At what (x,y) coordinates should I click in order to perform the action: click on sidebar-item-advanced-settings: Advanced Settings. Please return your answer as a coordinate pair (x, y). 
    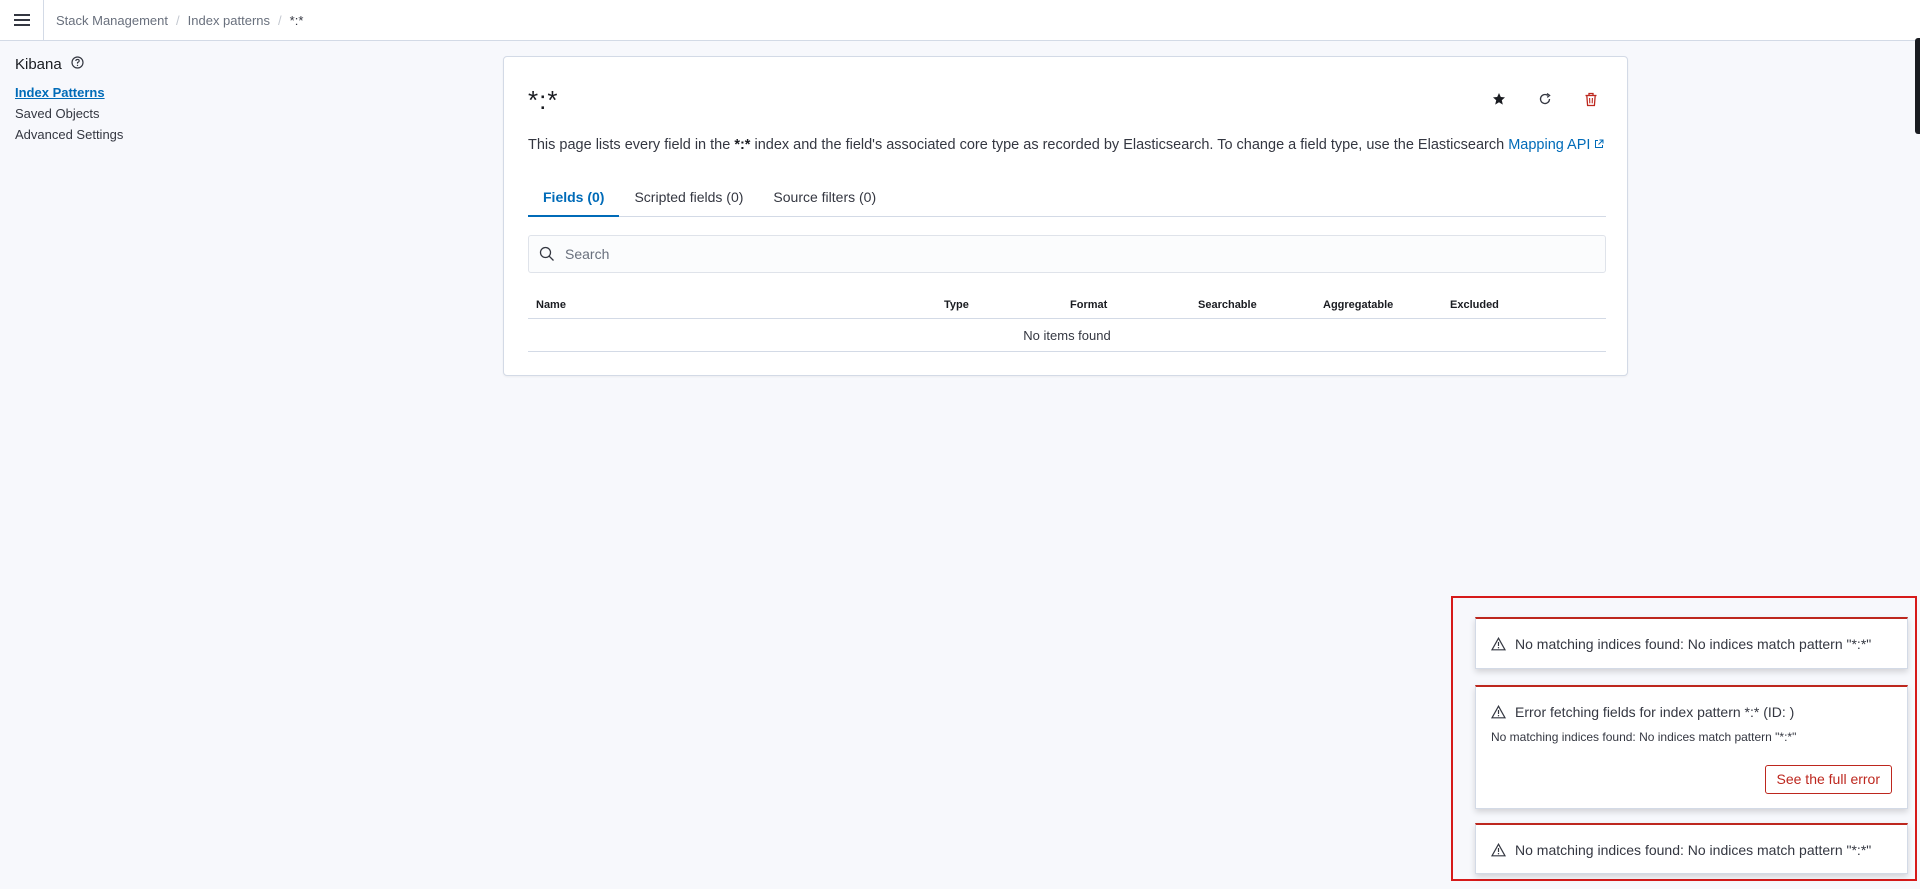
    Looking at the image, I should click on (115, 134).